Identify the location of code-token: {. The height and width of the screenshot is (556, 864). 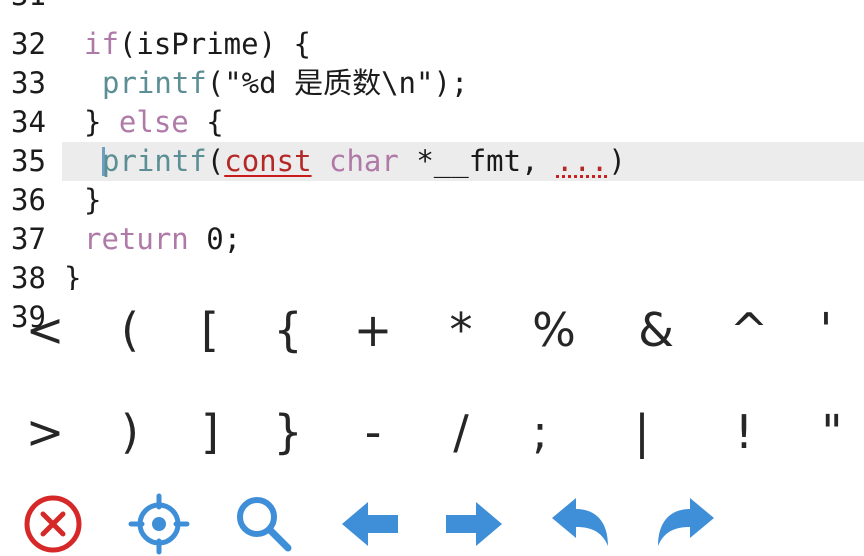
(206, 122).